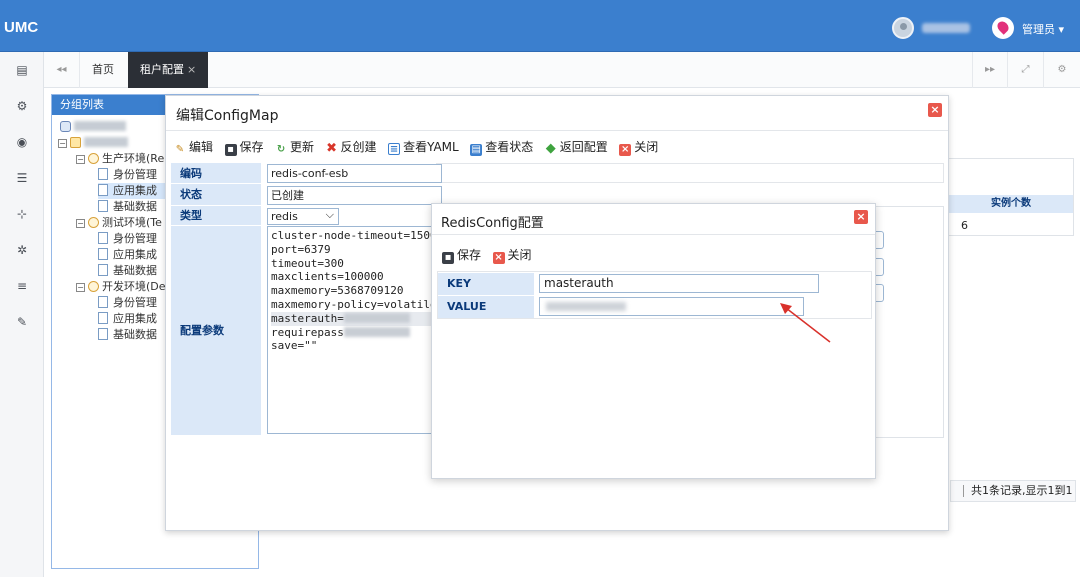  I want to click on settings-icon: ⚙, so click(1062, 70).